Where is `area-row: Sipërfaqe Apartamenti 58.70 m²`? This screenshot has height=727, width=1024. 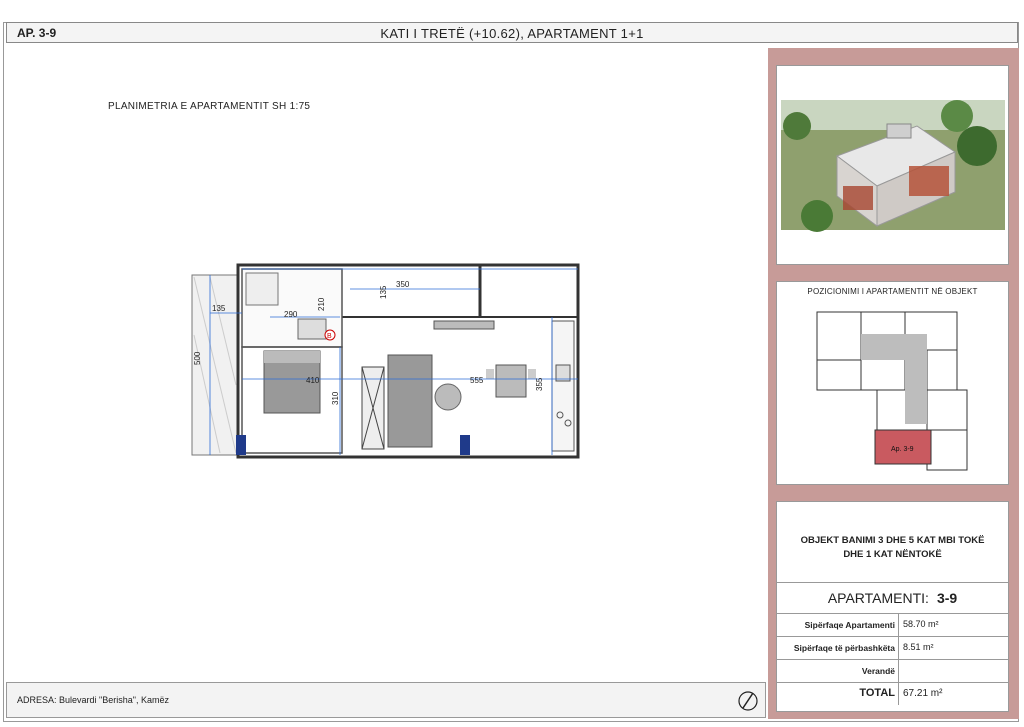 area-row: Sipërfaqe Apartamenti 58.70 m² is located at coordinates (892, 625).